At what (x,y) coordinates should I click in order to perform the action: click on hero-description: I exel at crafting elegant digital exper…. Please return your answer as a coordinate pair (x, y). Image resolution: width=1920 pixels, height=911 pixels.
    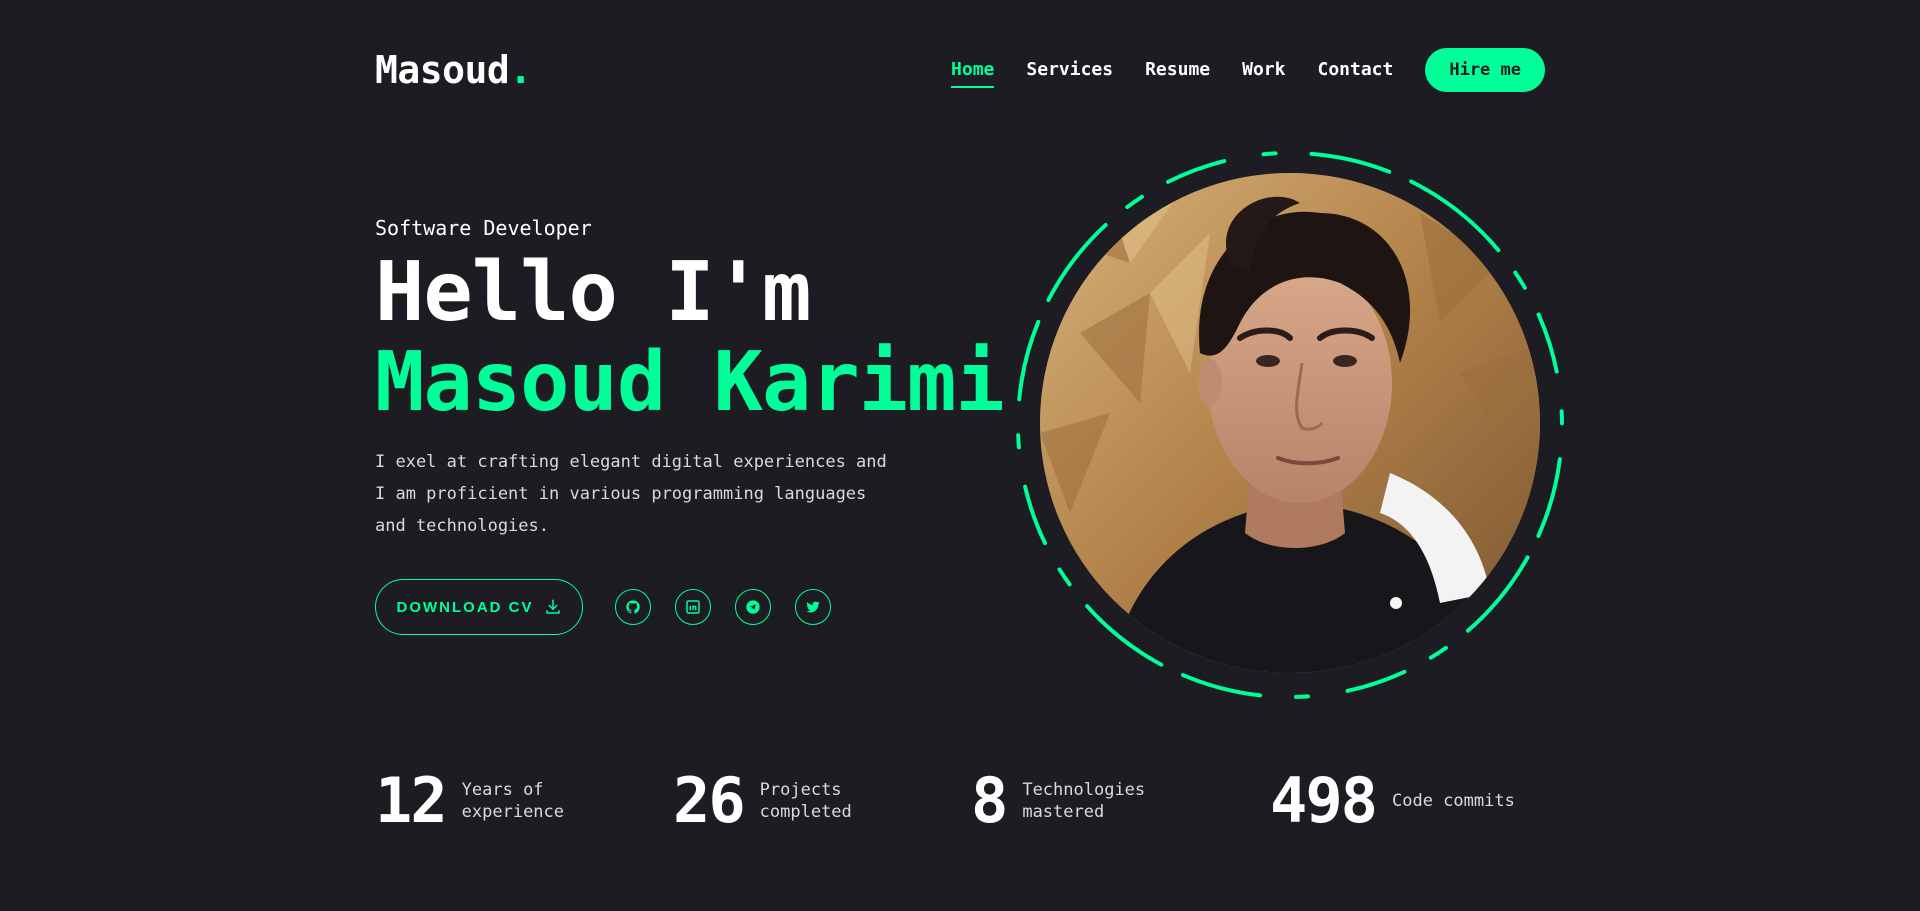
    Looking at the image, I should click on (631, 494).